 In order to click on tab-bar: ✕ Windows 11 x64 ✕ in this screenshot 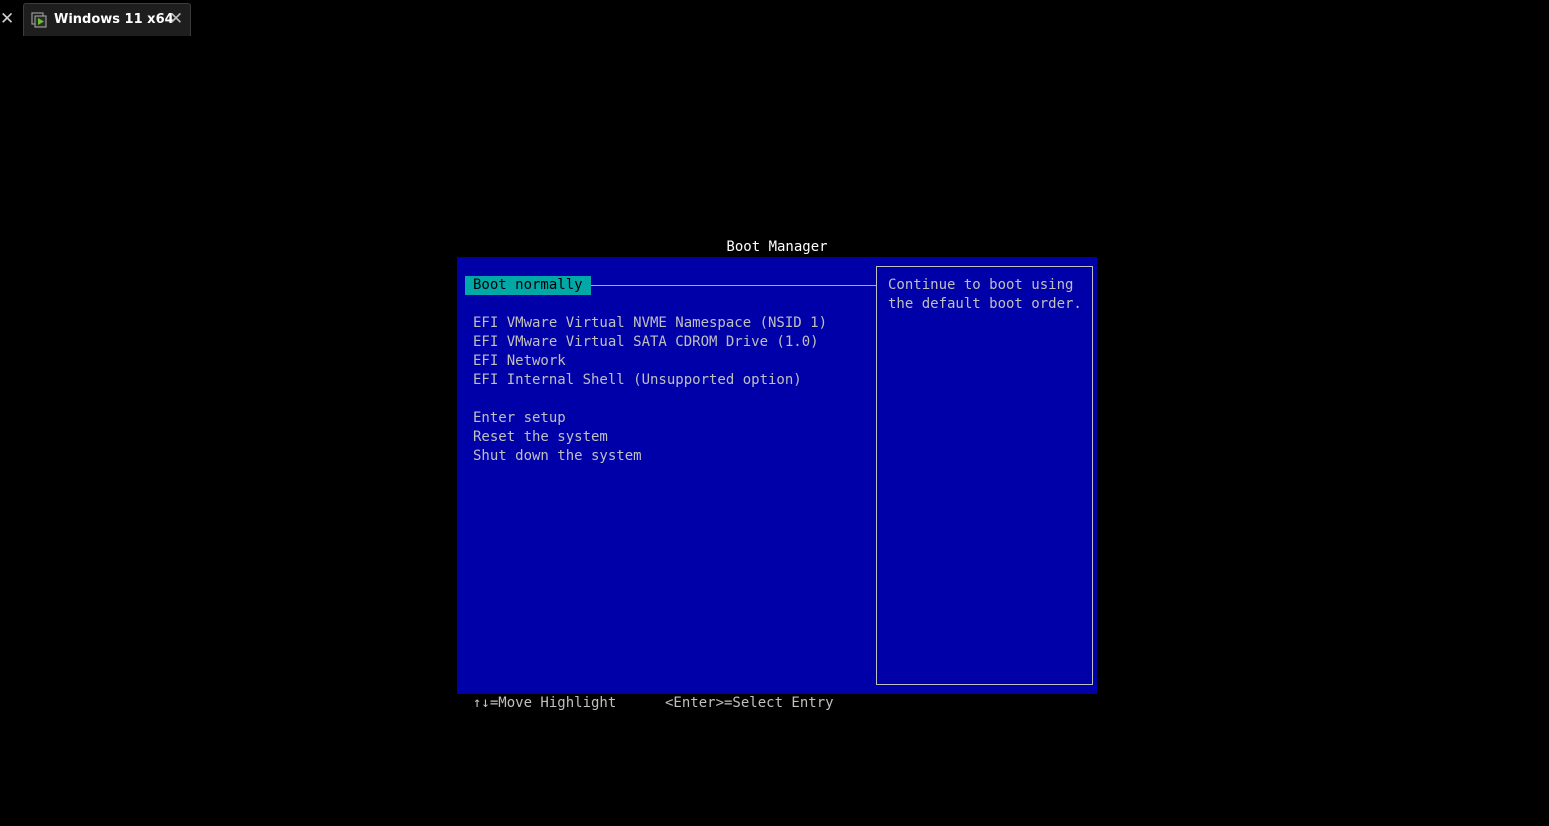, I will do `click(774, 19)`.